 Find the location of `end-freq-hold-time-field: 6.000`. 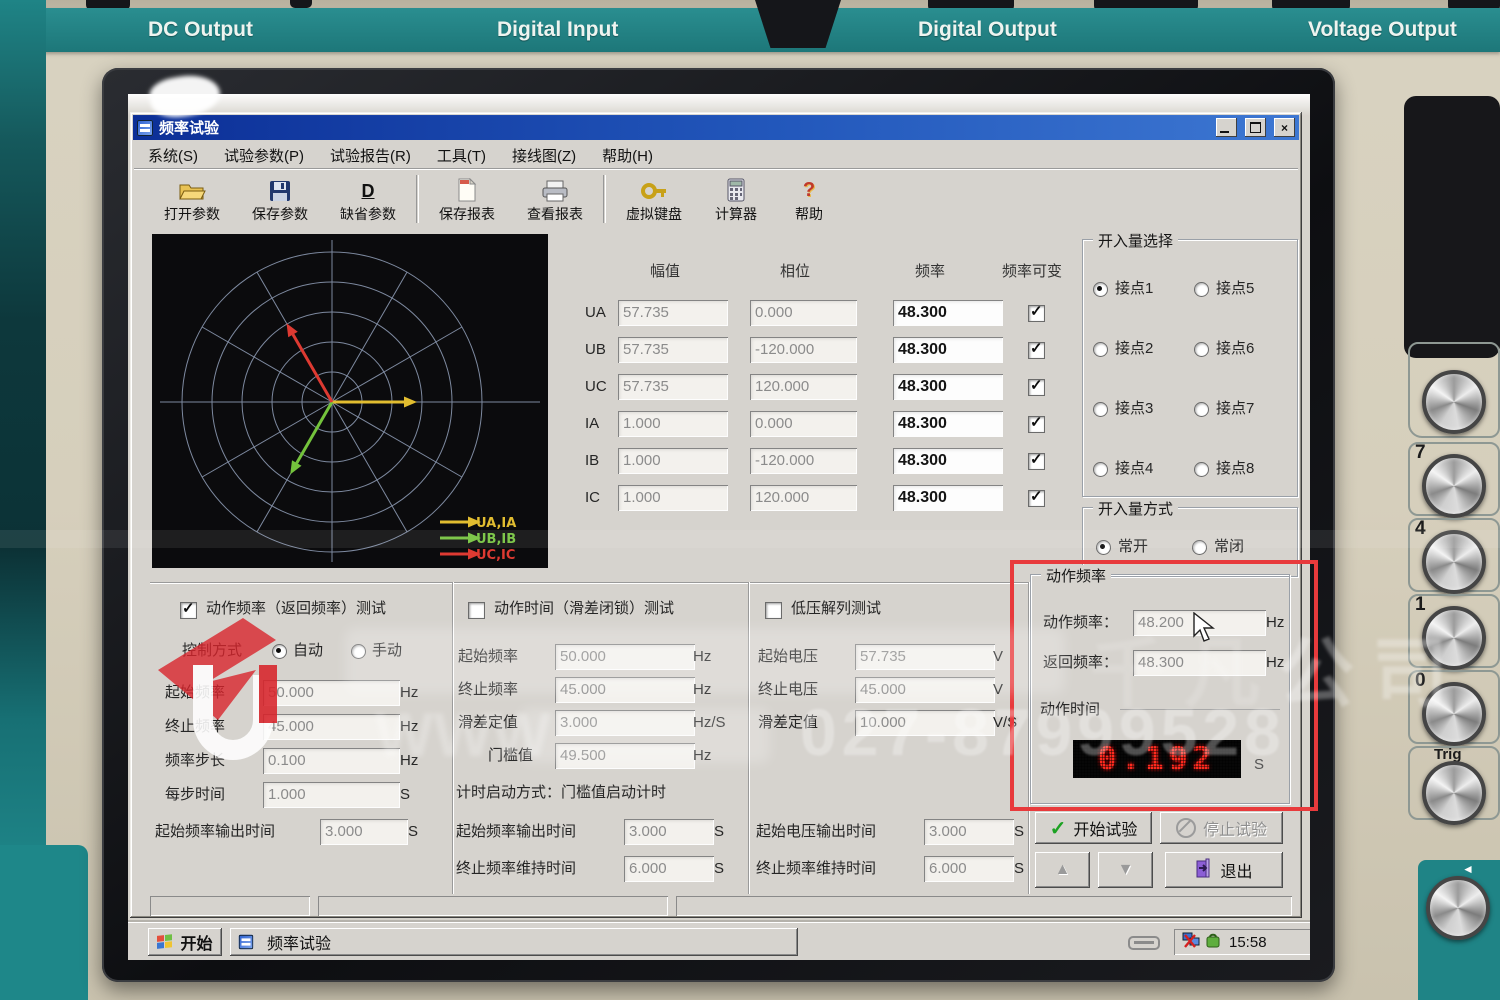

end-freq-hold-time-field: 6.000 is located at coordinates (669, 869).